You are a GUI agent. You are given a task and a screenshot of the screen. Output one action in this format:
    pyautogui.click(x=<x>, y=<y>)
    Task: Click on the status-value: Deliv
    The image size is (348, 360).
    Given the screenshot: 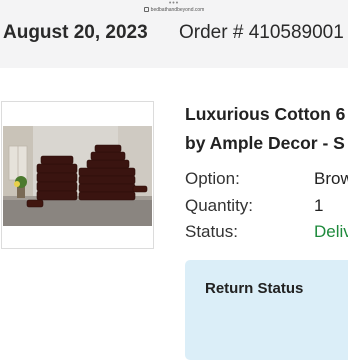 What is the action you would take?
    pyautogui.click(x=331, y=231)
    